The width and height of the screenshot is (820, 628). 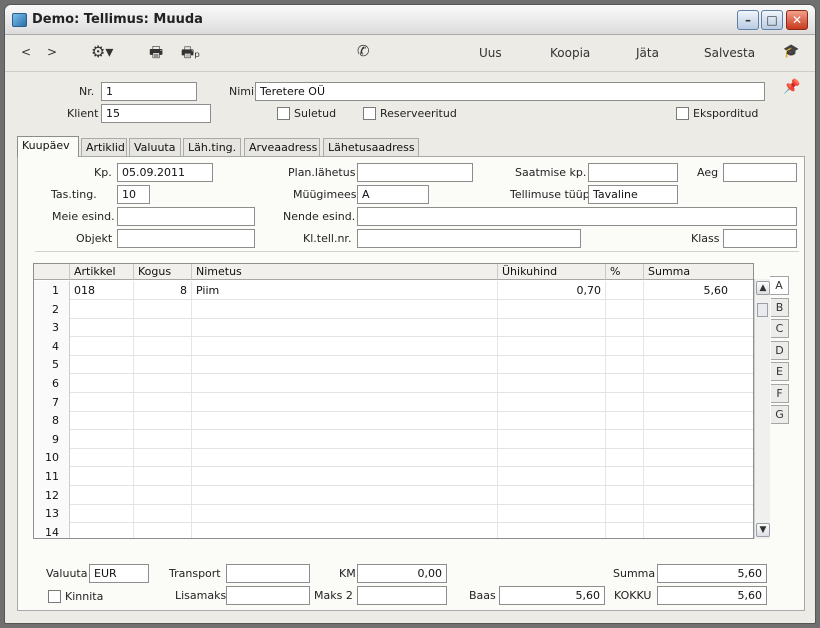 What do you see at coordinates (762, 310) in the screenshot?
I see `scroll-thumb` at bounding box center [762, 310].